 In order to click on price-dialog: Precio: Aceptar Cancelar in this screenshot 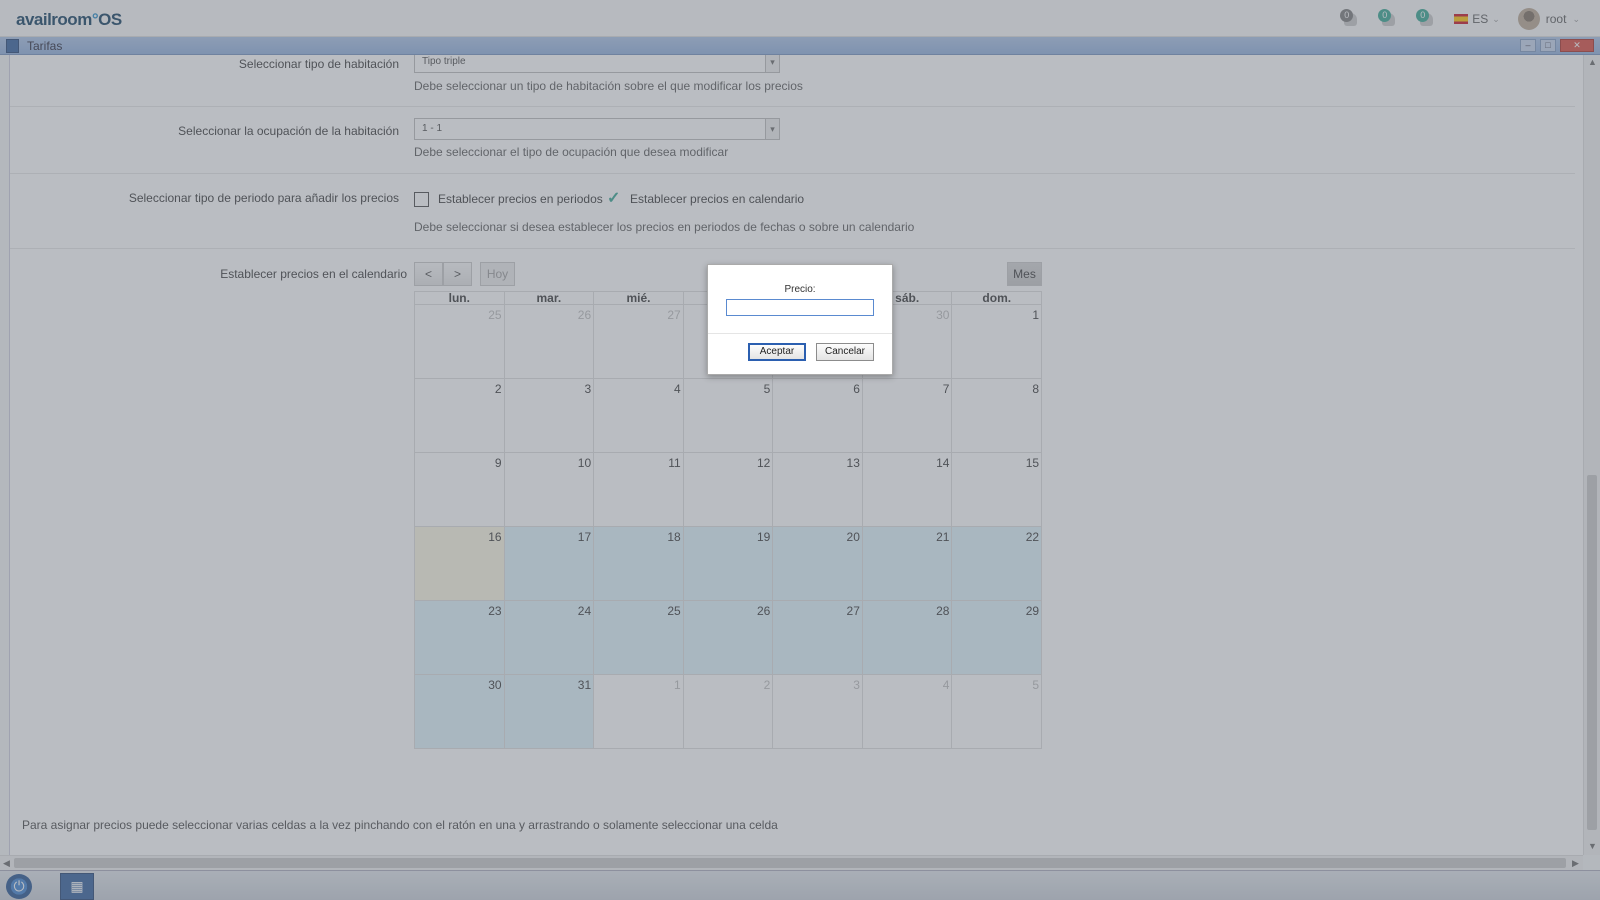, I will do `click(800, 319)`.